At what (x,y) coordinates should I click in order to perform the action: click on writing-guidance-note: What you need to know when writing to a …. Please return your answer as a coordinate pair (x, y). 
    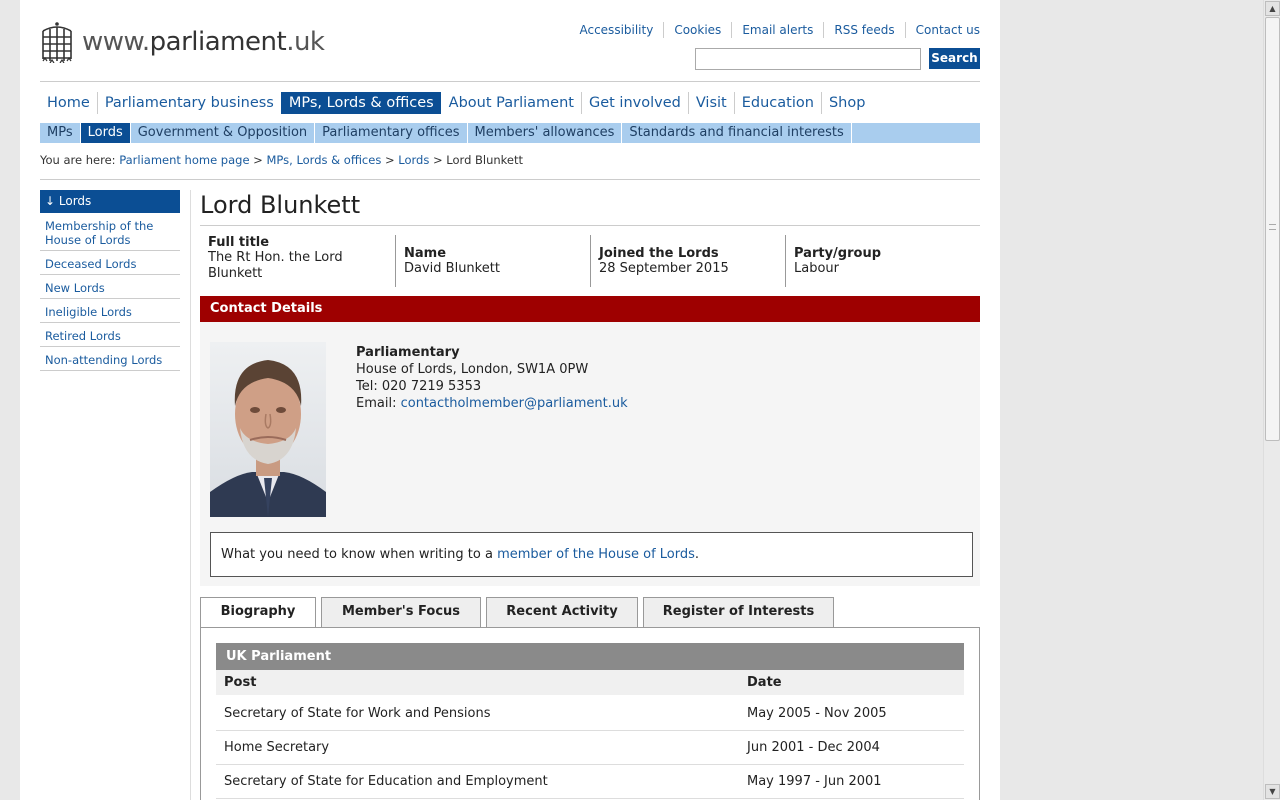
    Looking at the image, I should click on (591, 554).